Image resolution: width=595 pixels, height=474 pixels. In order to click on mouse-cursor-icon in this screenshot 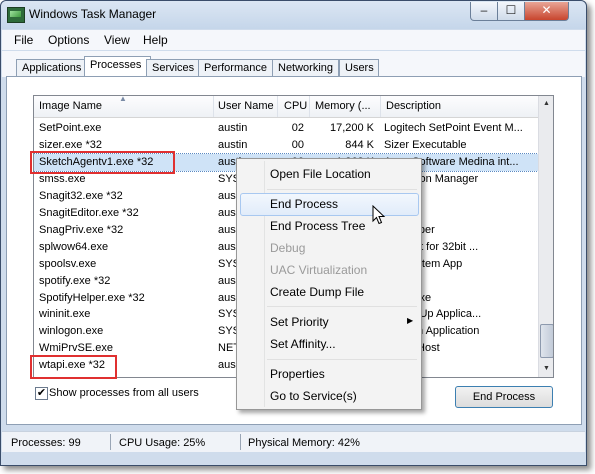, I will do `click(379, 215)`.